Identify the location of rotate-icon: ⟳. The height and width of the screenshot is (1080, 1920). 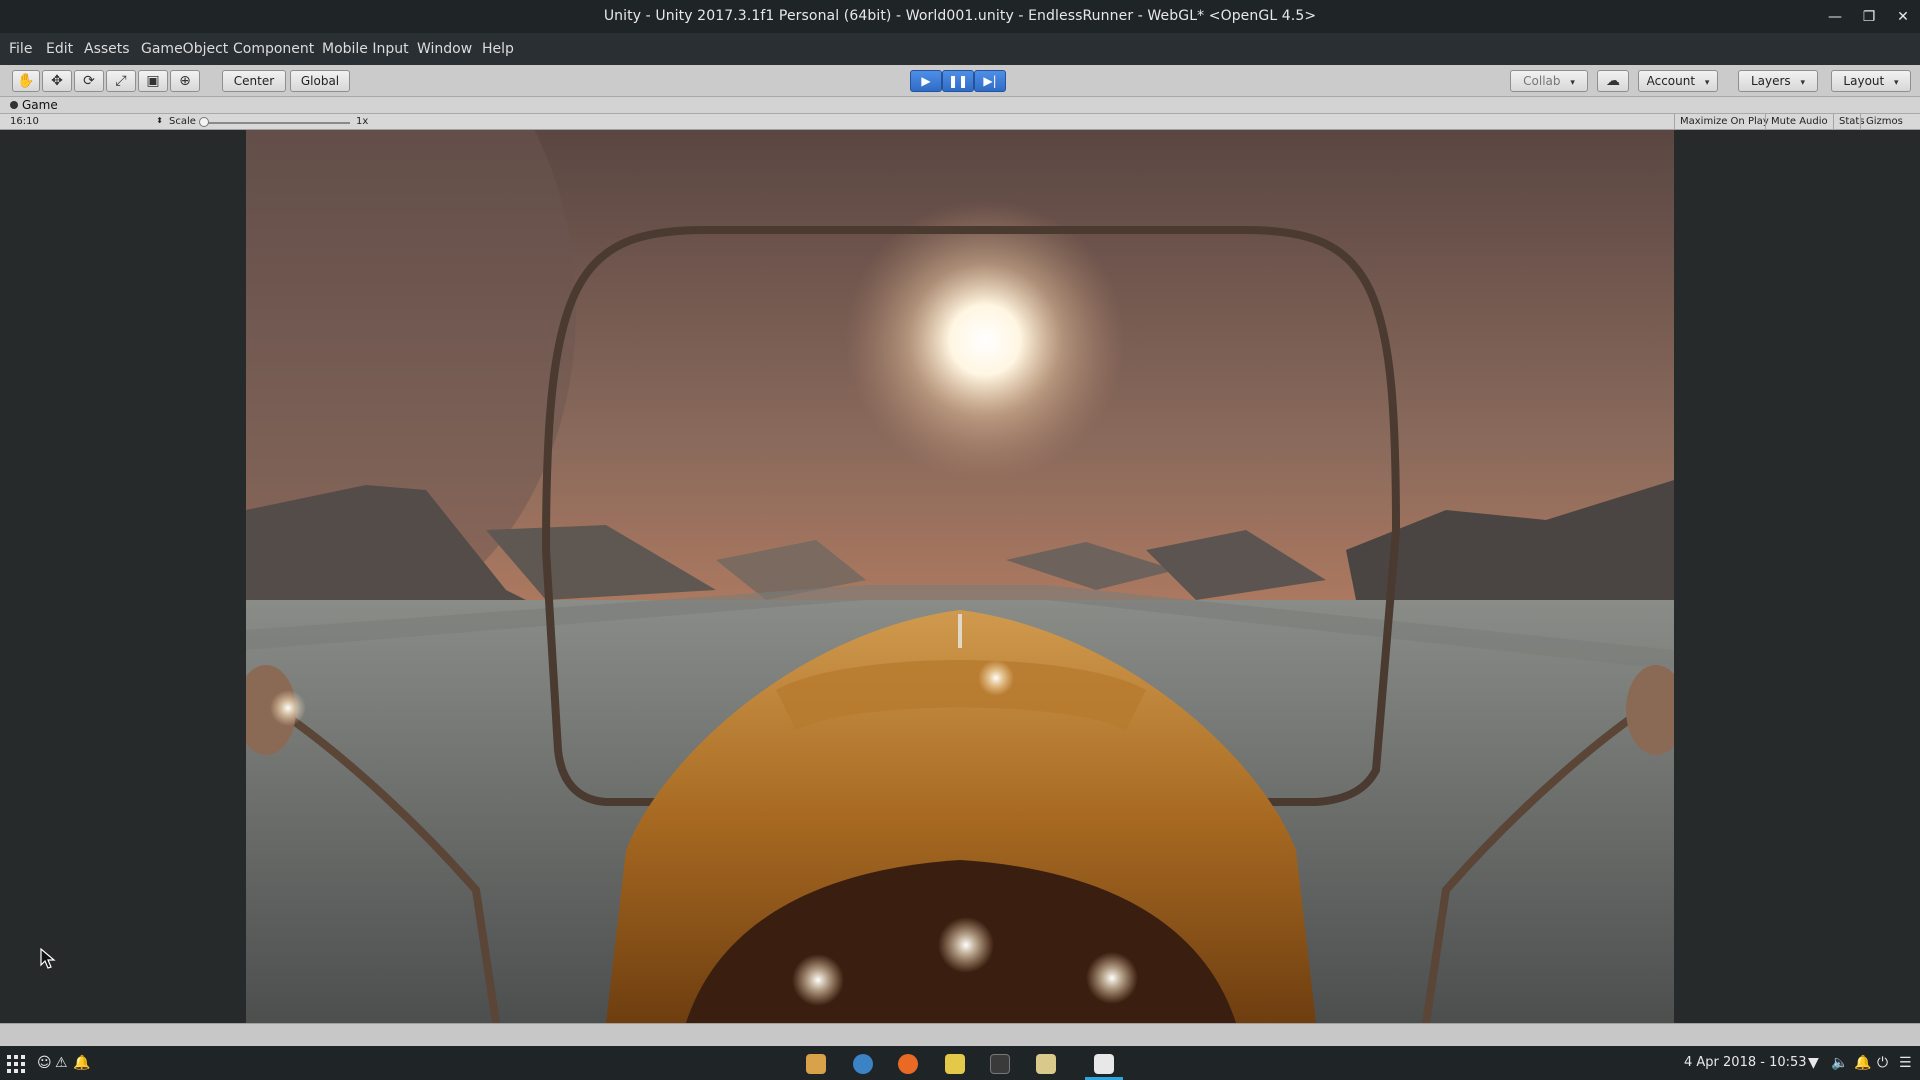
(89, 81).